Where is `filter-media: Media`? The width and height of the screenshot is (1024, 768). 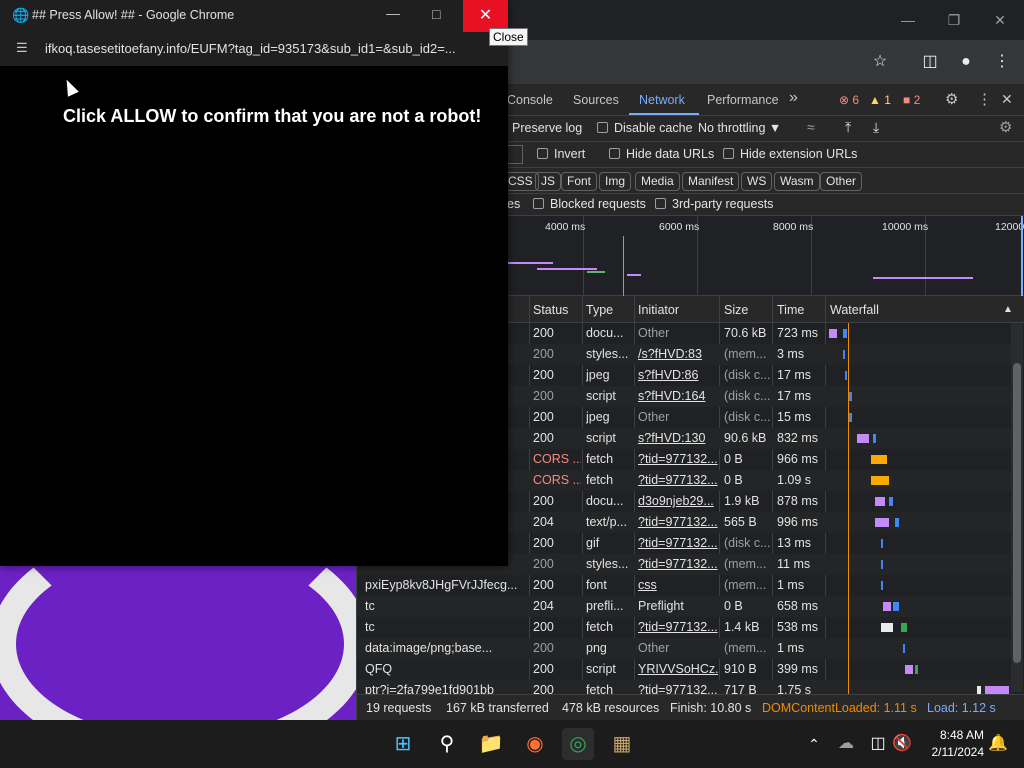
filter-media: Media is located at coordinates (657, 181).